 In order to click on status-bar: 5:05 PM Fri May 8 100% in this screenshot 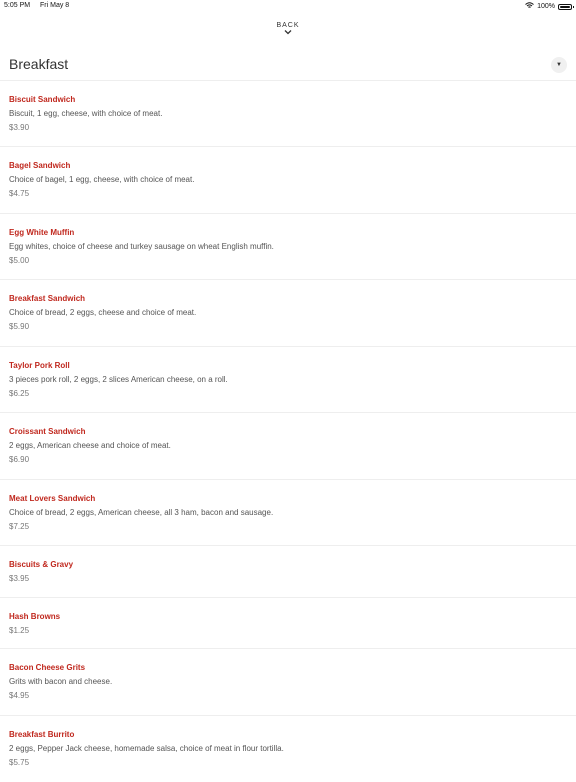, I will do `click(288, 6)`.